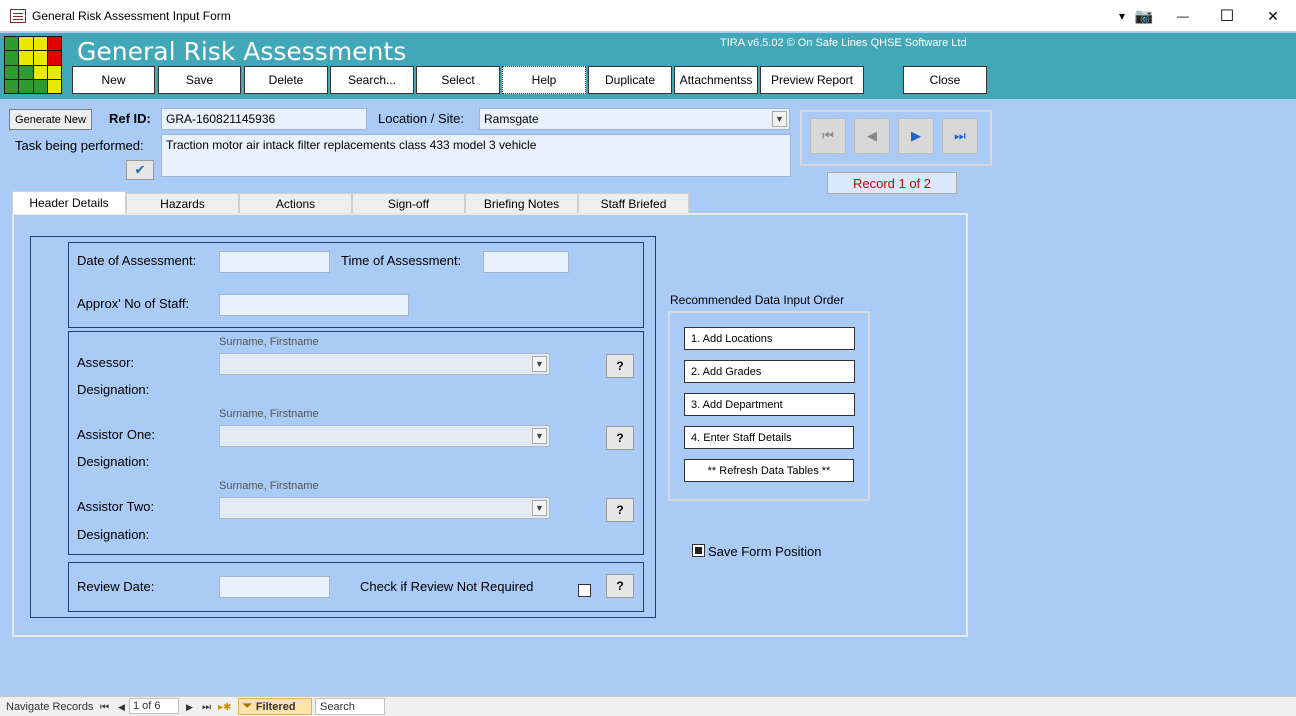  Describe the element at coordinates (526, 262) in the screenshot. I see `time-field` at that location.